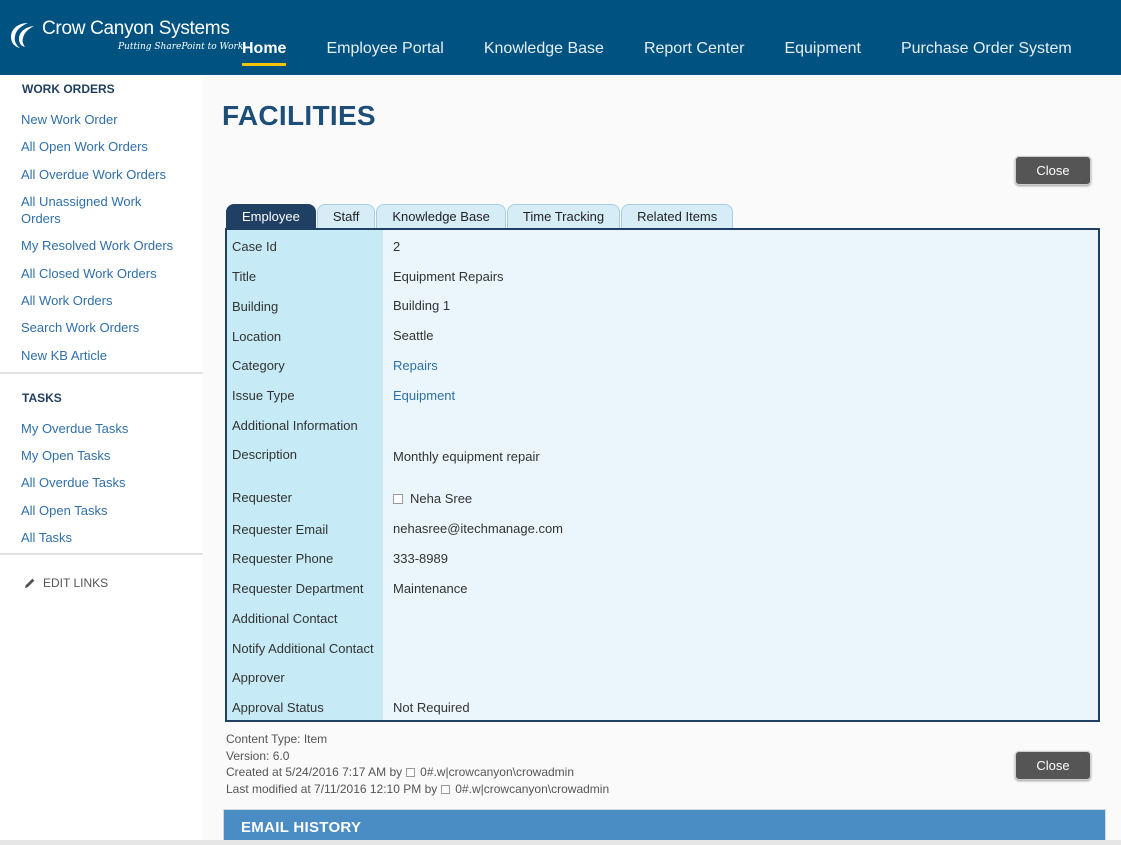  I want to click on nav-home: Home, so click(264, 53).